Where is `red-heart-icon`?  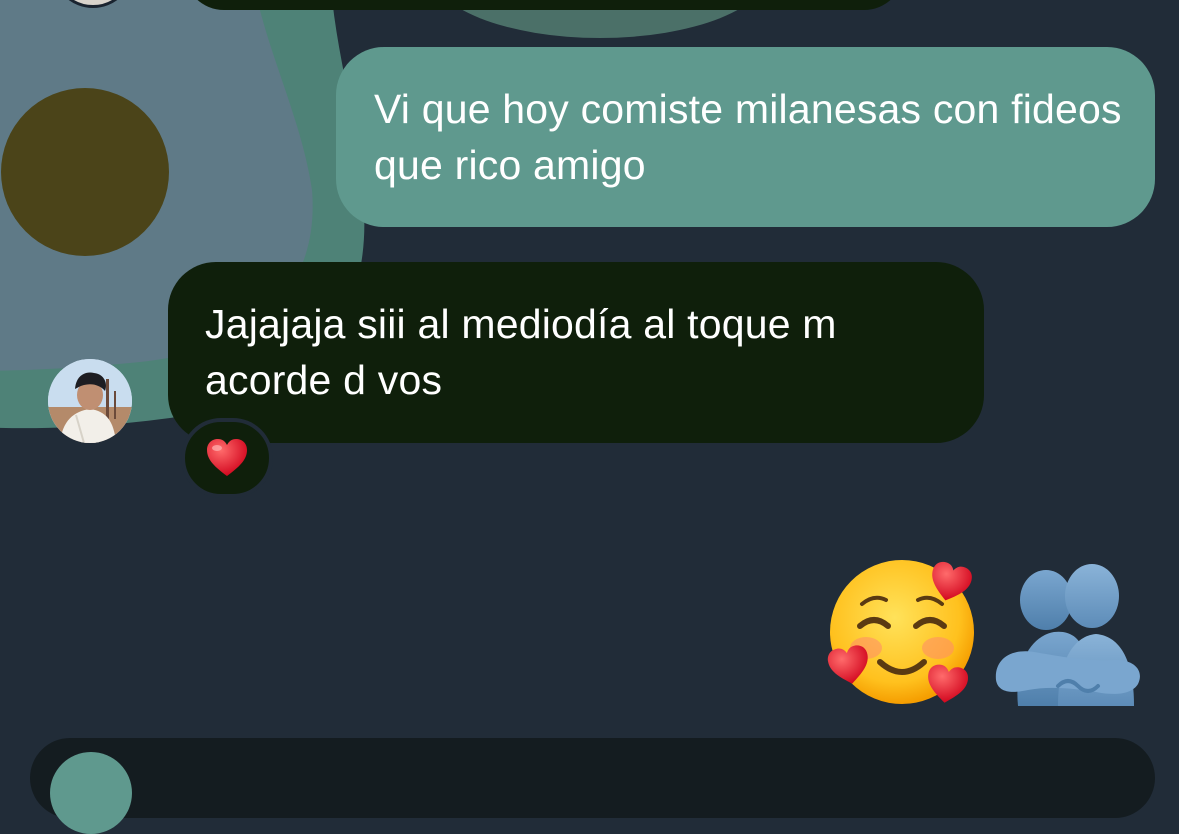 red-heart-icon is located at coordinates (227, 457).